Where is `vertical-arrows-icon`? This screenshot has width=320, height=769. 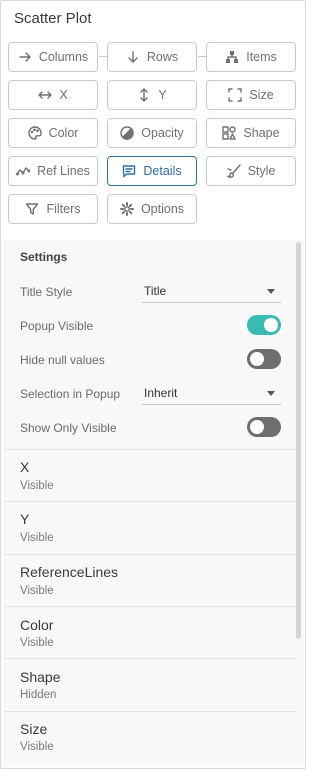
vertical-arrows-icon is located at coordinates (144, 95).